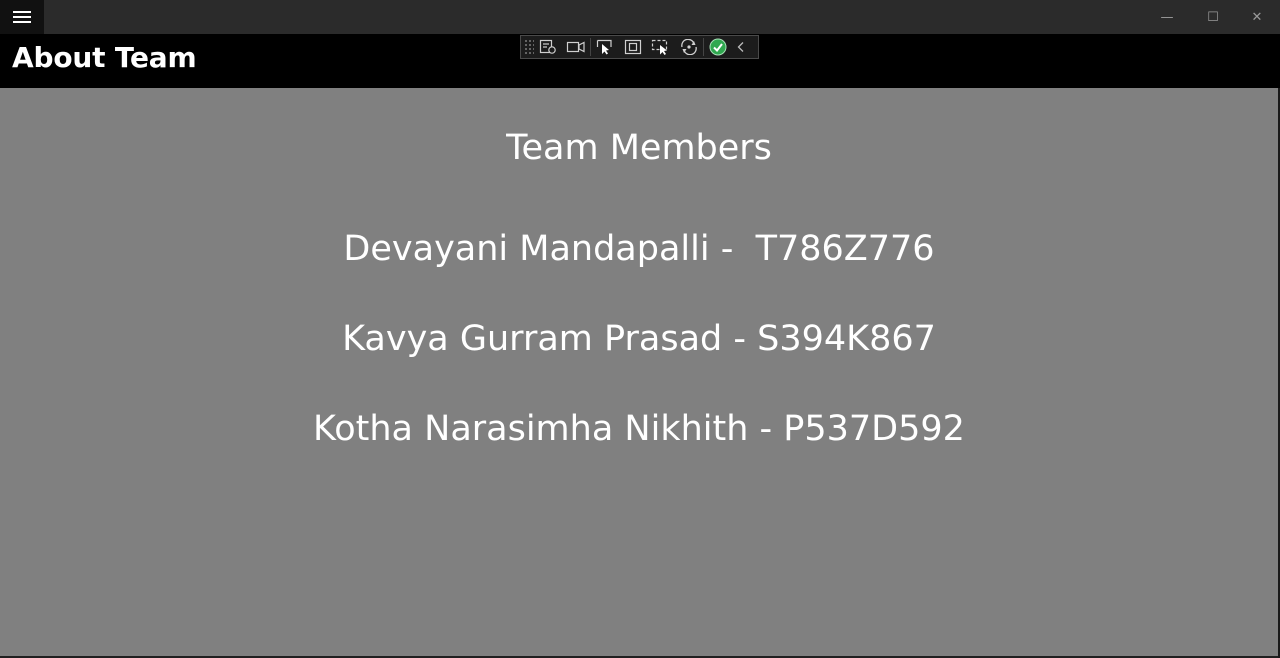 The image size is (1280, 658). I want to click on track-focus-icon, so click(659, 47).